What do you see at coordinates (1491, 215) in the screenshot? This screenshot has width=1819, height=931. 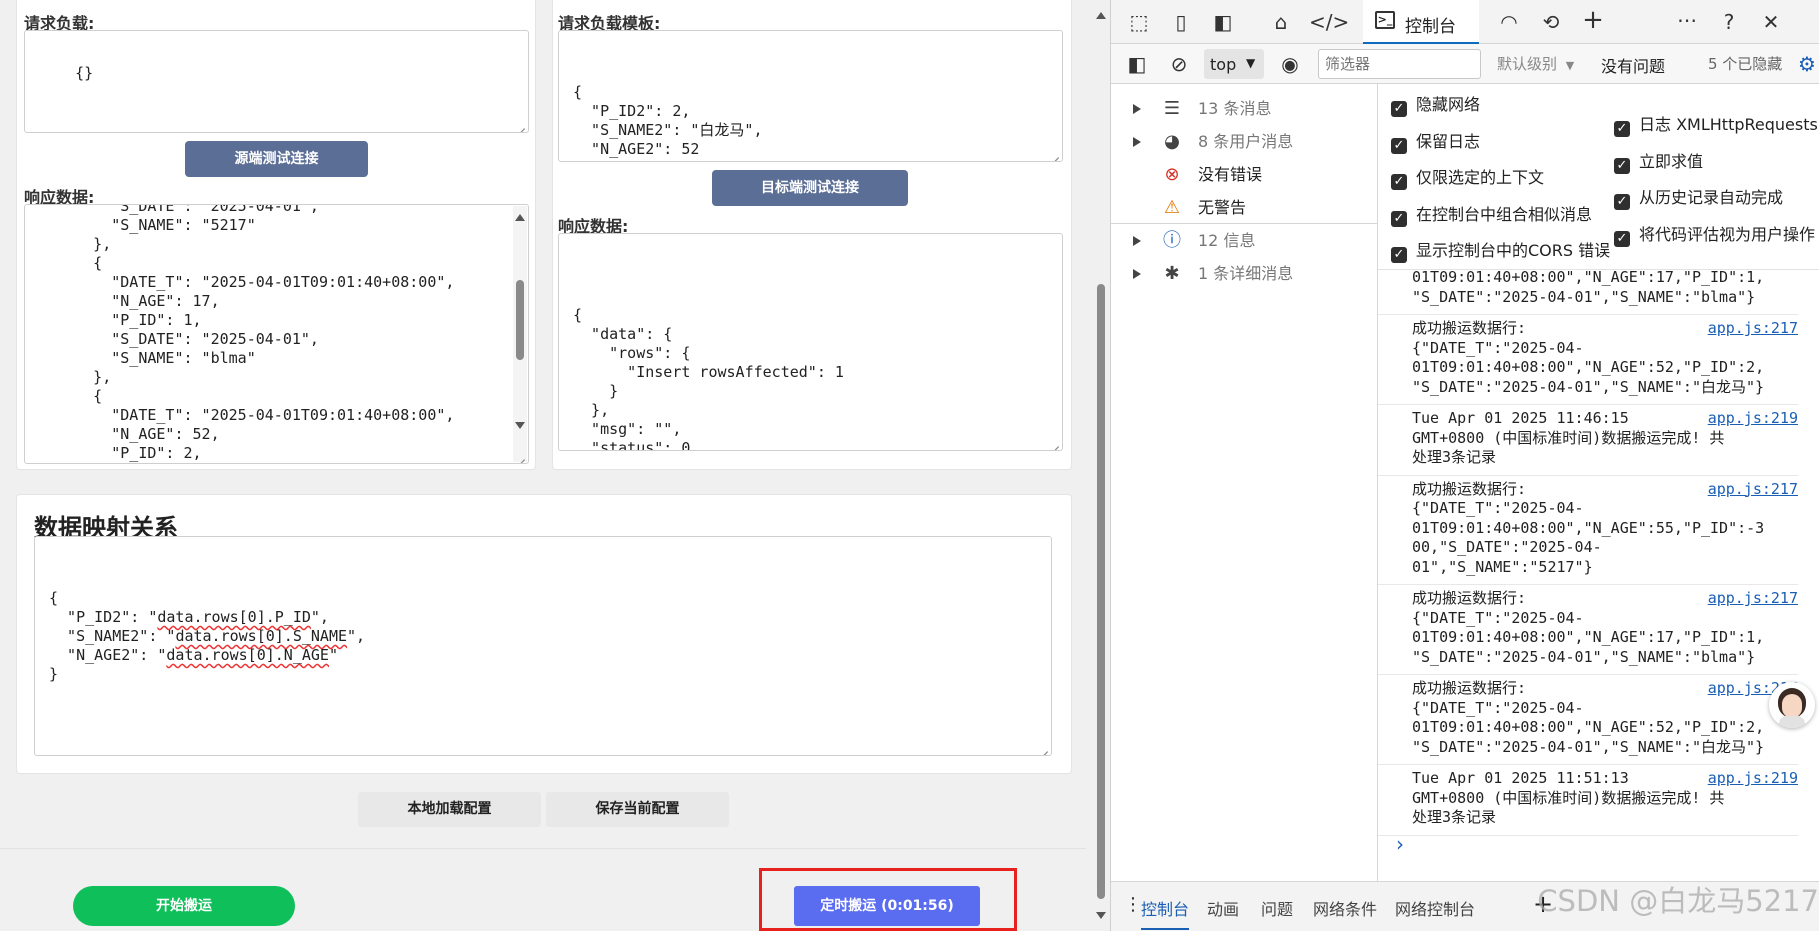 I see `setting-checkbox: ✓ 在控制台中组合相似消息` at bounding box center [1491, 215].